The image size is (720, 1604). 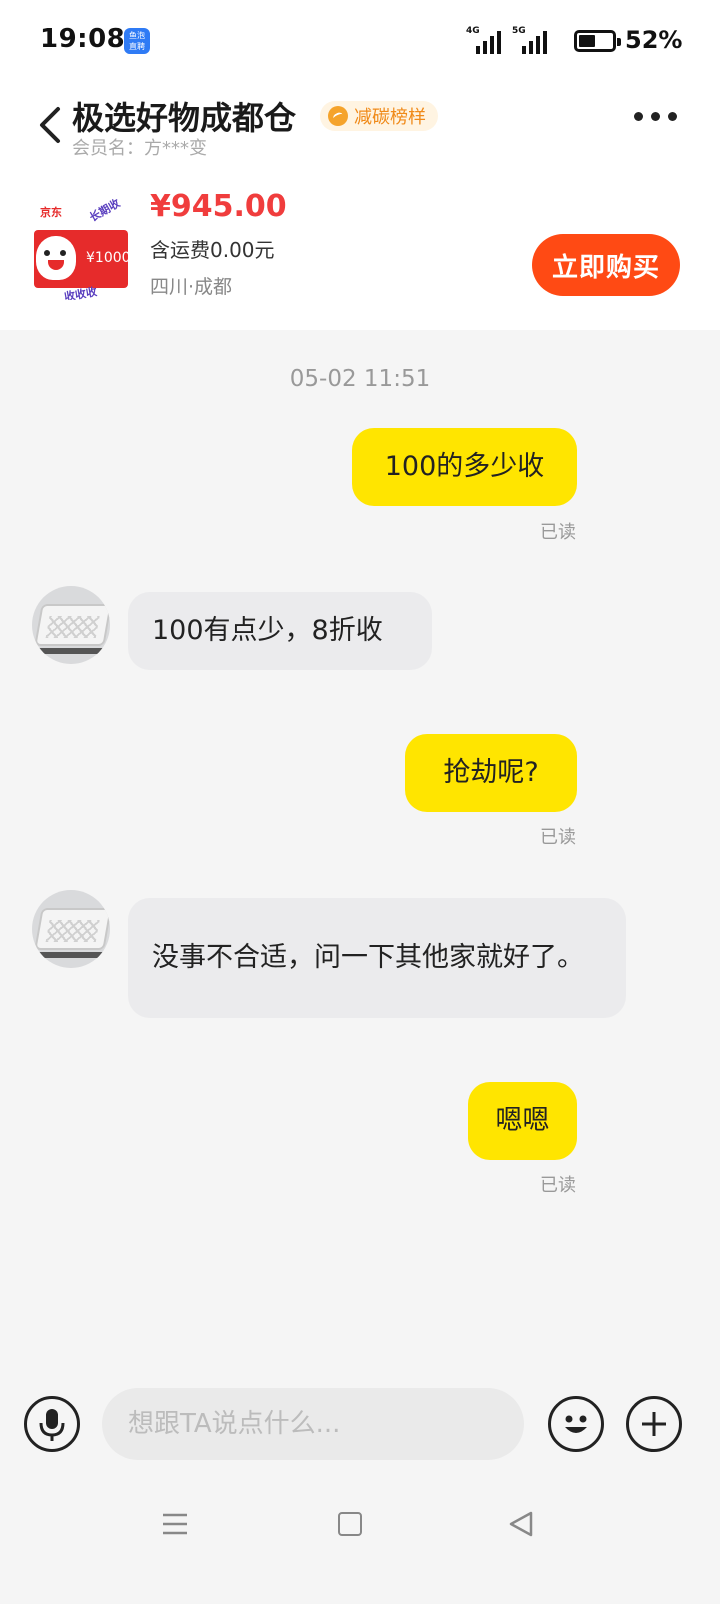 I want to click on nav-menu-button, so click(x=175, y=1524).